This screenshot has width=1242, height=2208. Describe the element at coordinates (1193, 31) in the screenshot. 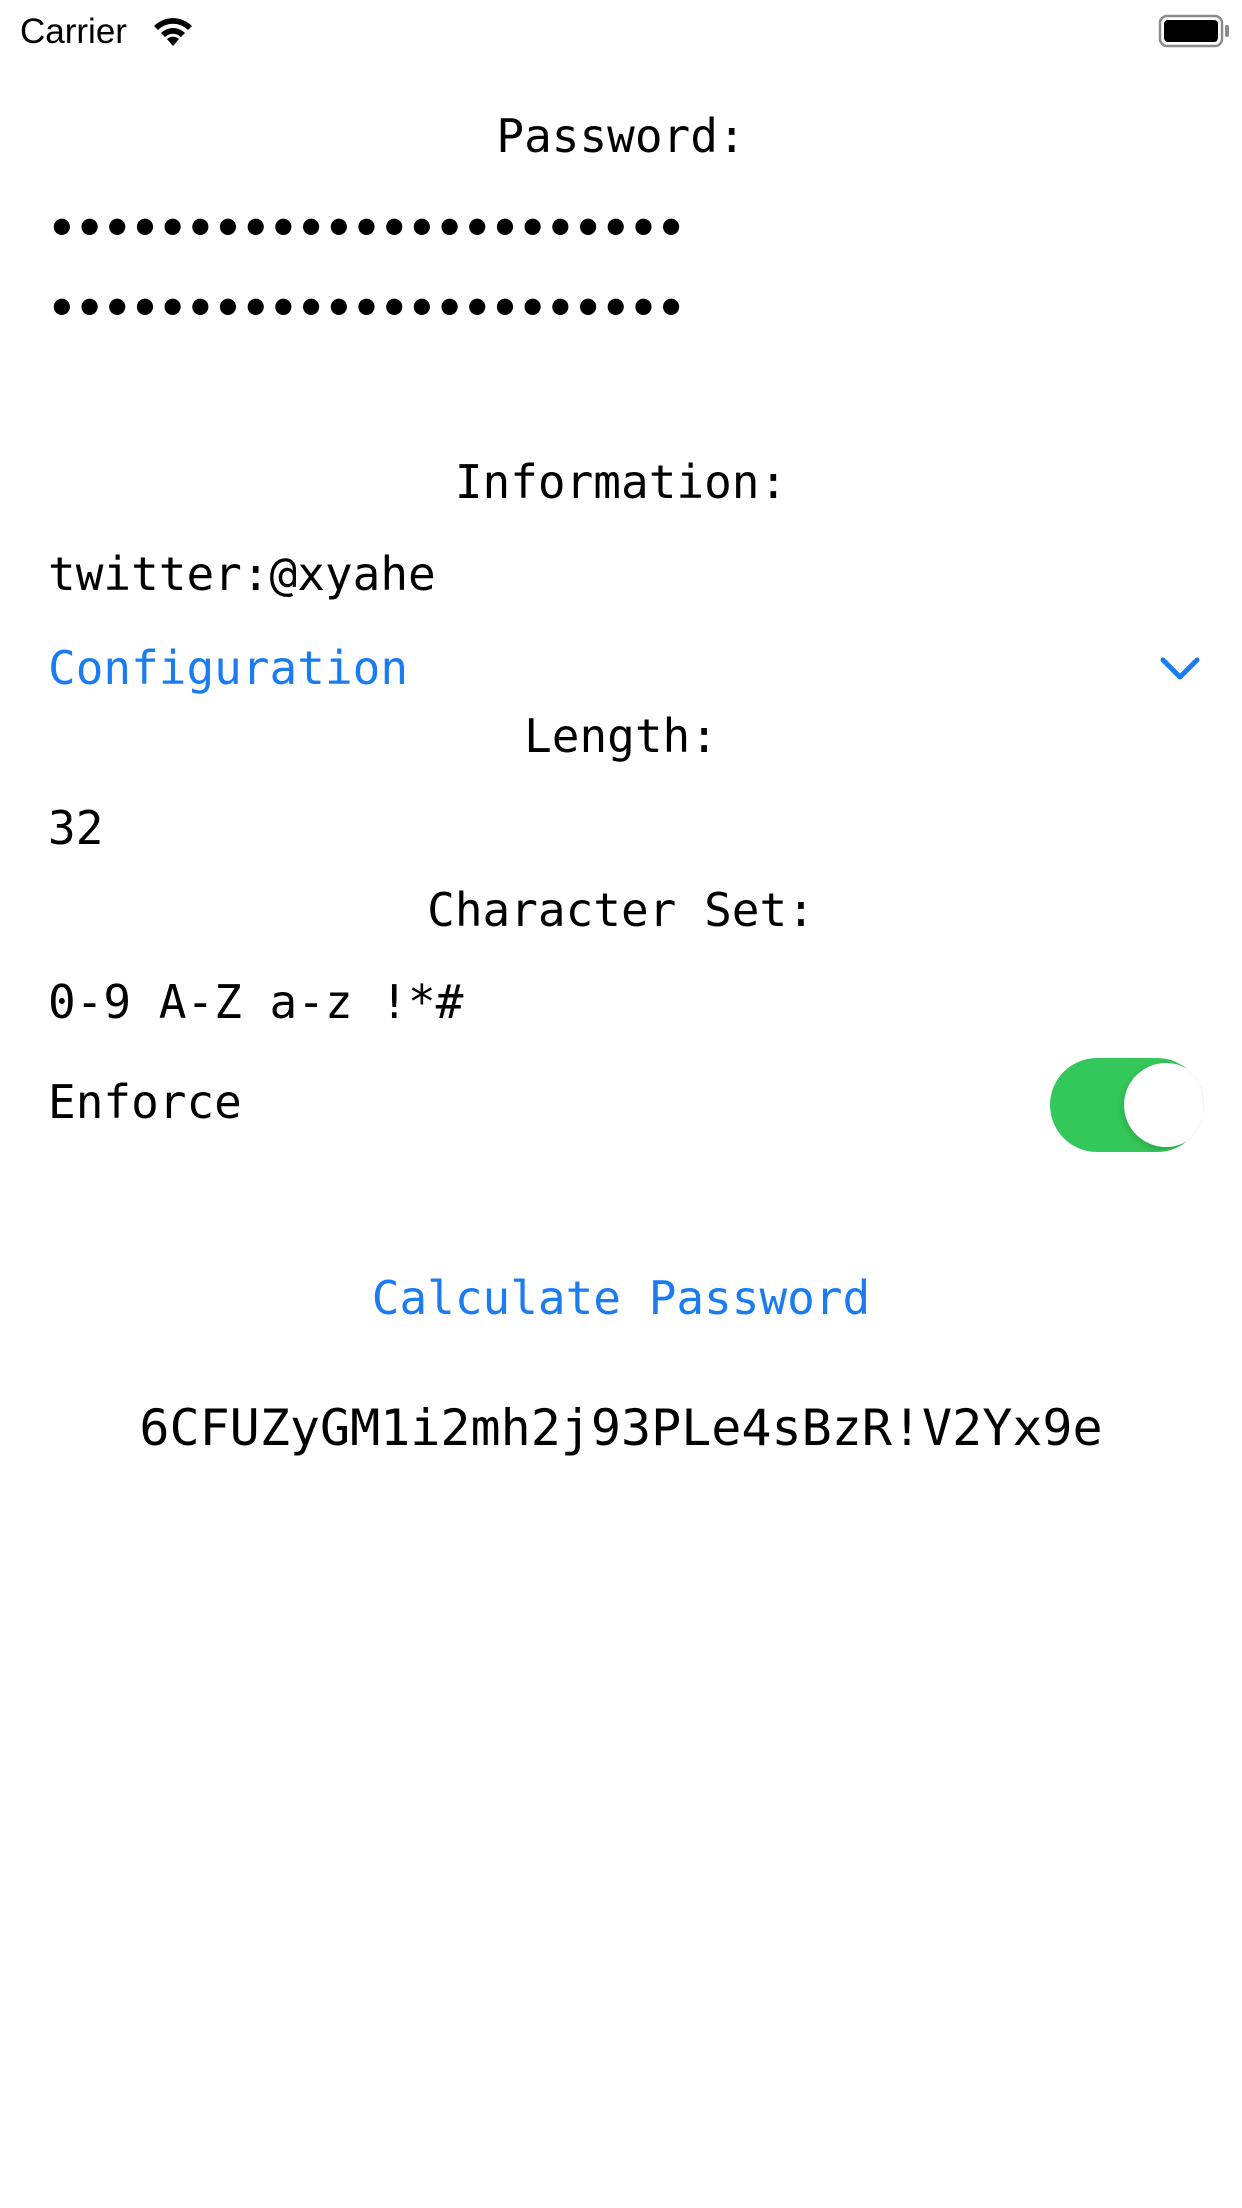

I see `battery-icon` at that location.